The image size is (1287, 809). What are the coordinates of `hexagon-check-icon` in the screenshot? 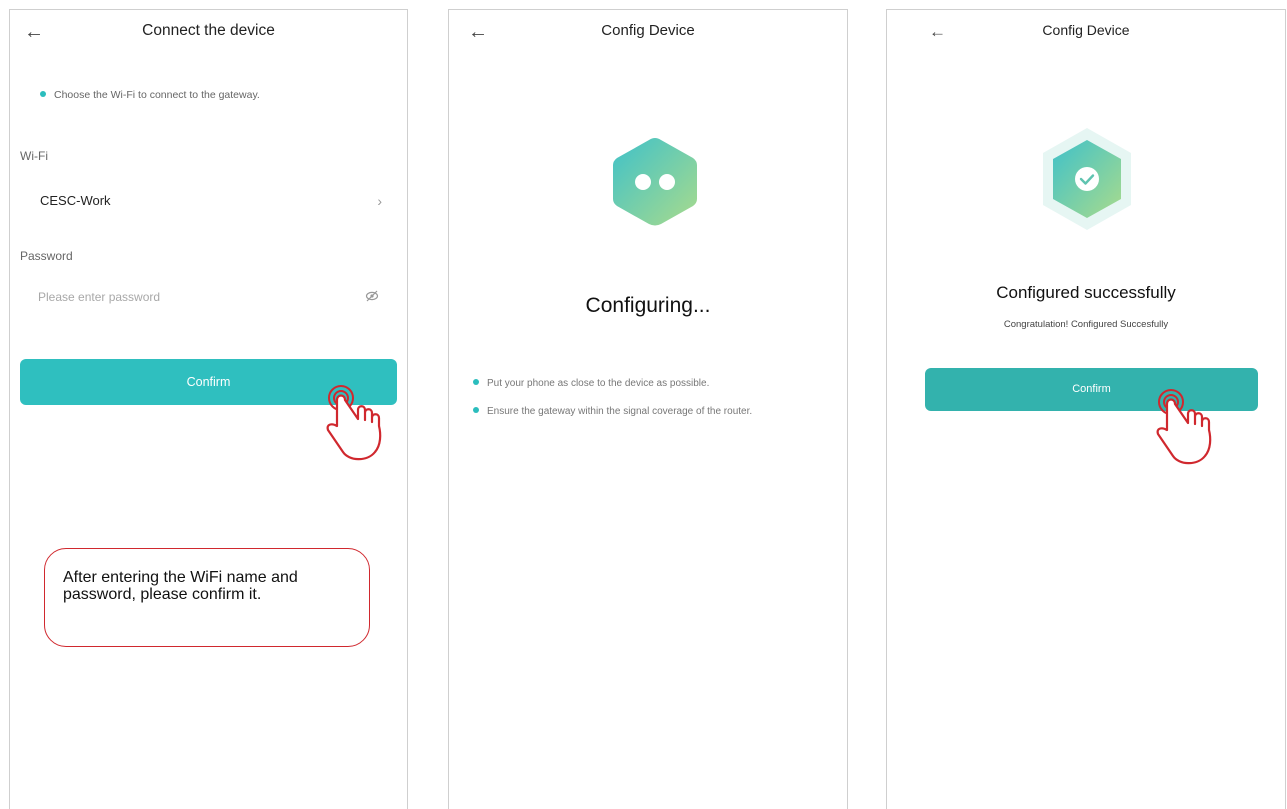 It's located at (1087, 179).